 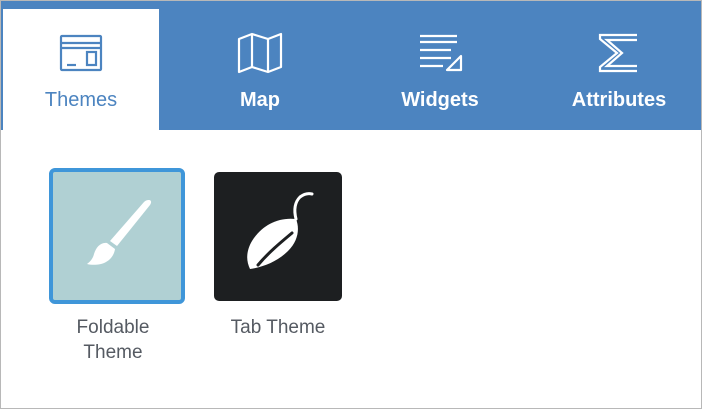 I want to click on widgets-icon, so click(x=440, y=53).